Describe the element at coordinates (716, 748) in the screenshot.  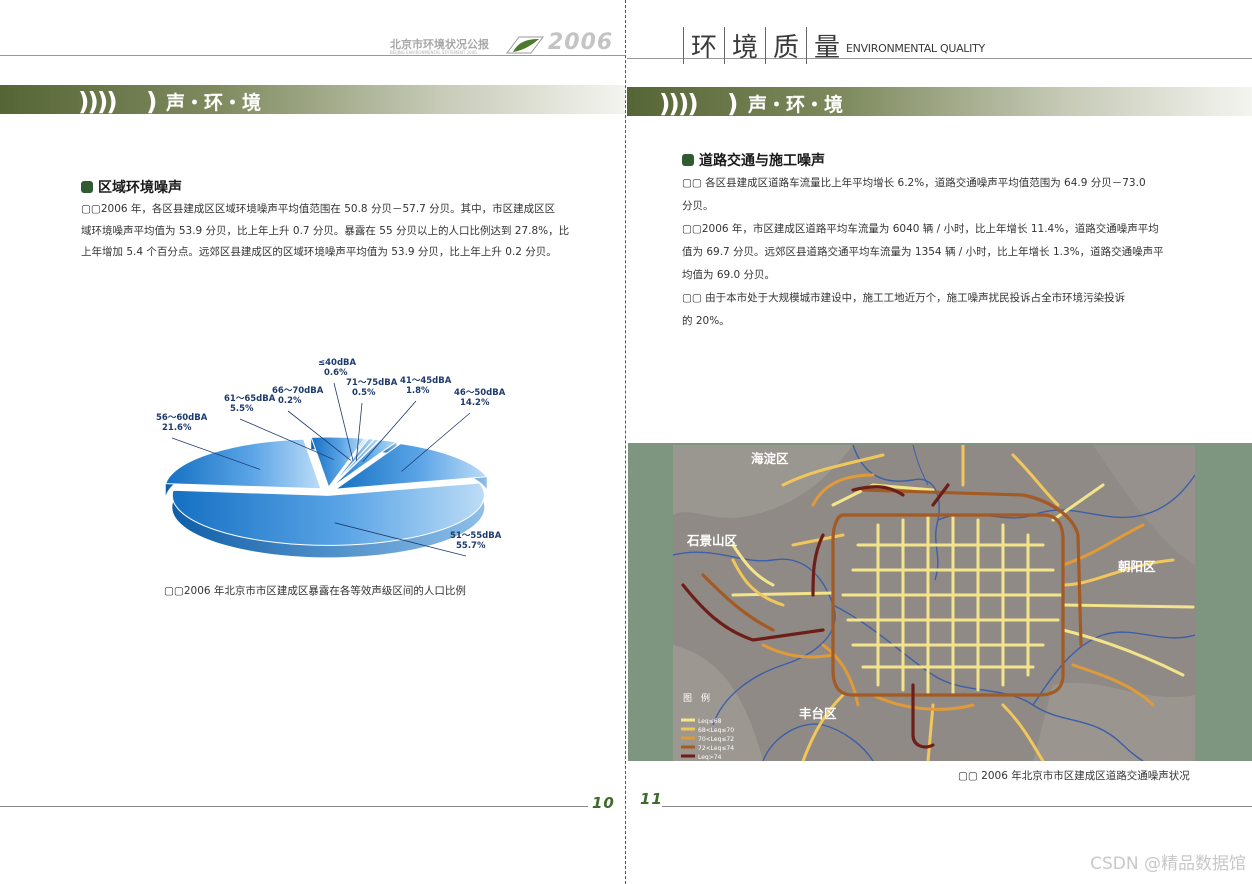
I see `legend-label: 72<Leq≤74` at that location.